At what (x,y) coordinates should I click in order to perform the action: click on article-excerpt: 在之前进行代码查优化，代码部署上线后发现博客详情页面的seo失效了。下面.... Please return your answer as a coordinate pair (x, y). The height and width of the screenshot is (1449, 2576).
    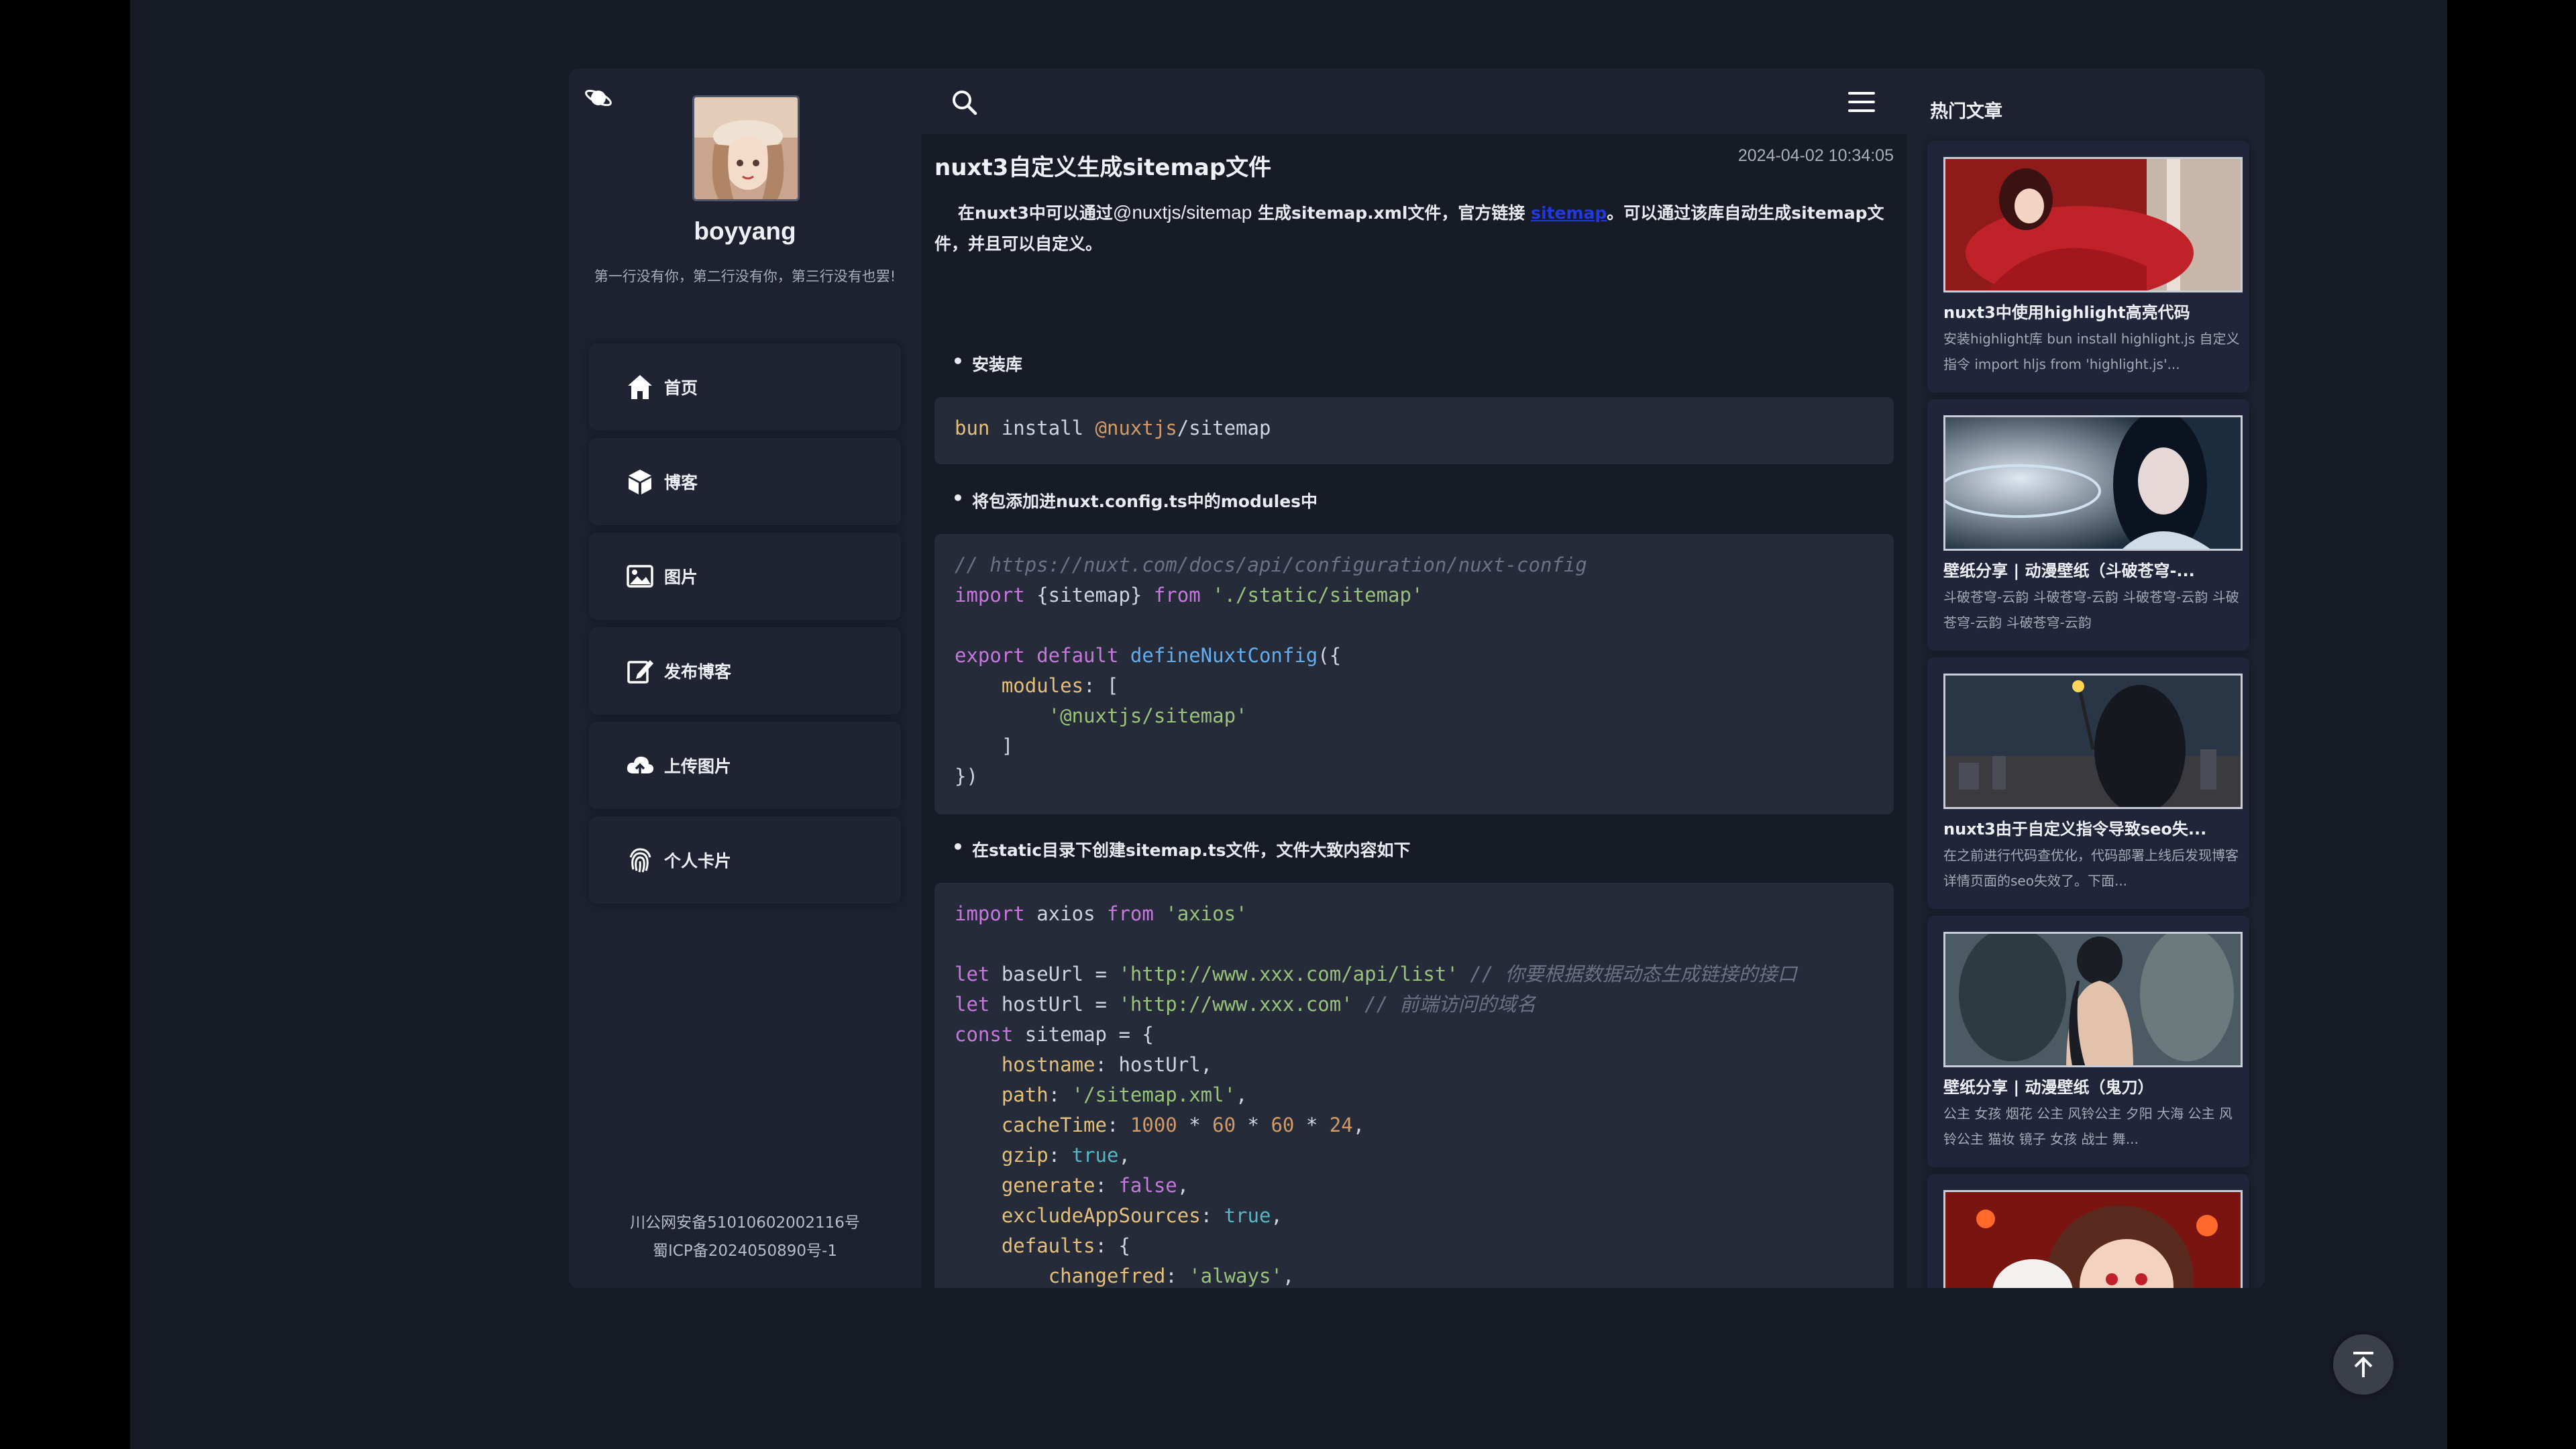
    Looking at the image, I should click on (2091, 868).